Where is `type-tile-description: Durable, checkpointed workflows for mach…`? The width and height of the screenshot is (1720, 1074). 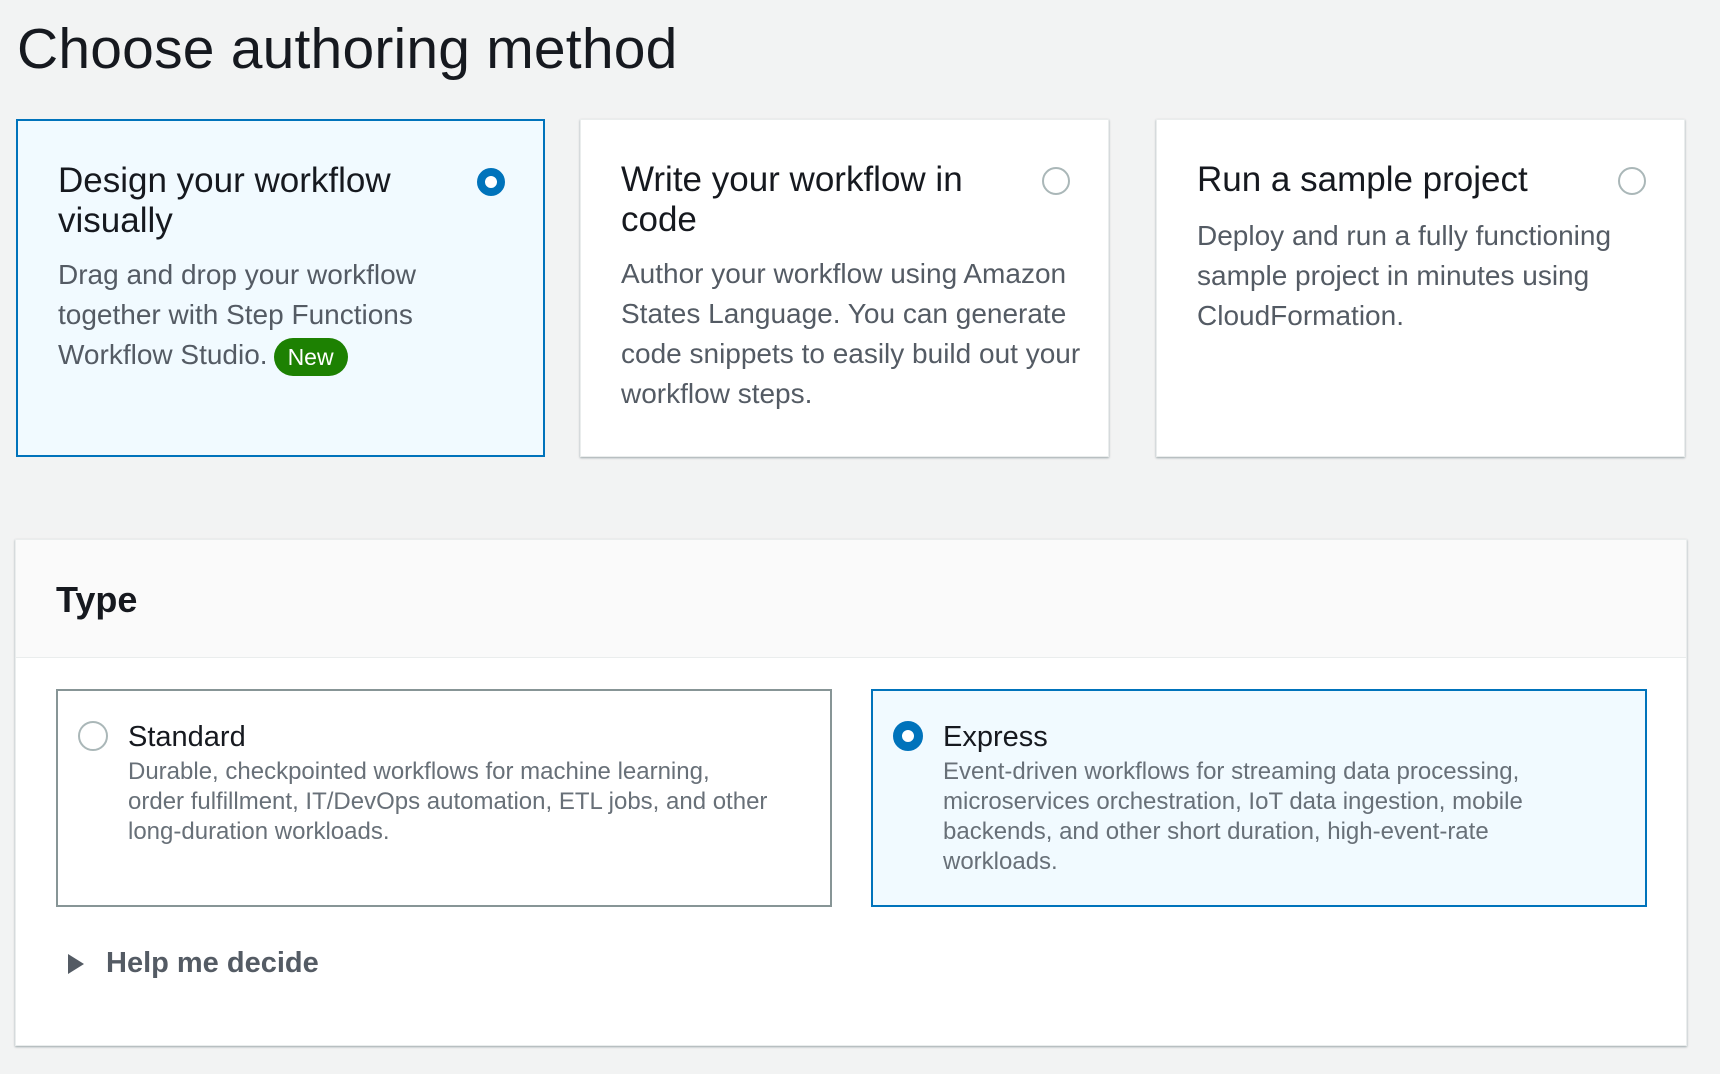 type-tile-description: Durable, checkpointed workflows for mach… is located at coordinates (448, 801).